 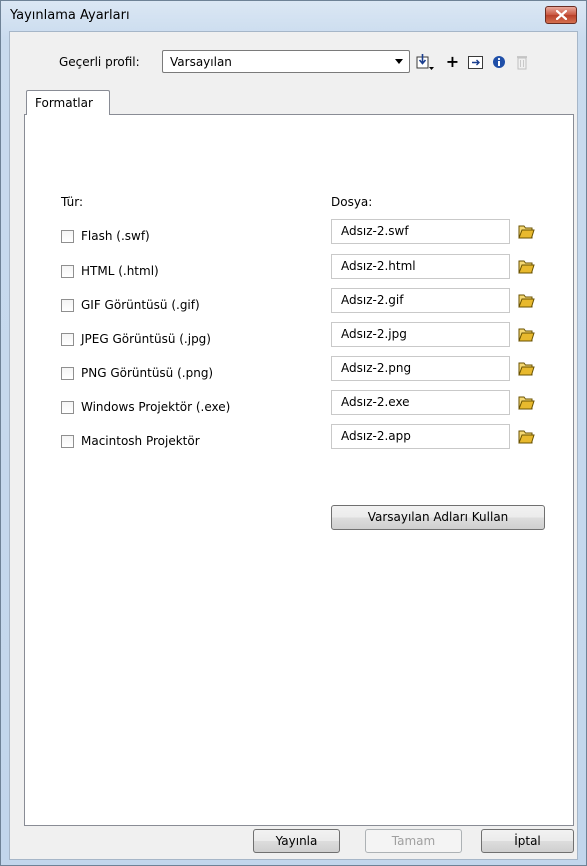 I want to click on format-label-flash: Flash (.swf), so click(x=115, y=236).